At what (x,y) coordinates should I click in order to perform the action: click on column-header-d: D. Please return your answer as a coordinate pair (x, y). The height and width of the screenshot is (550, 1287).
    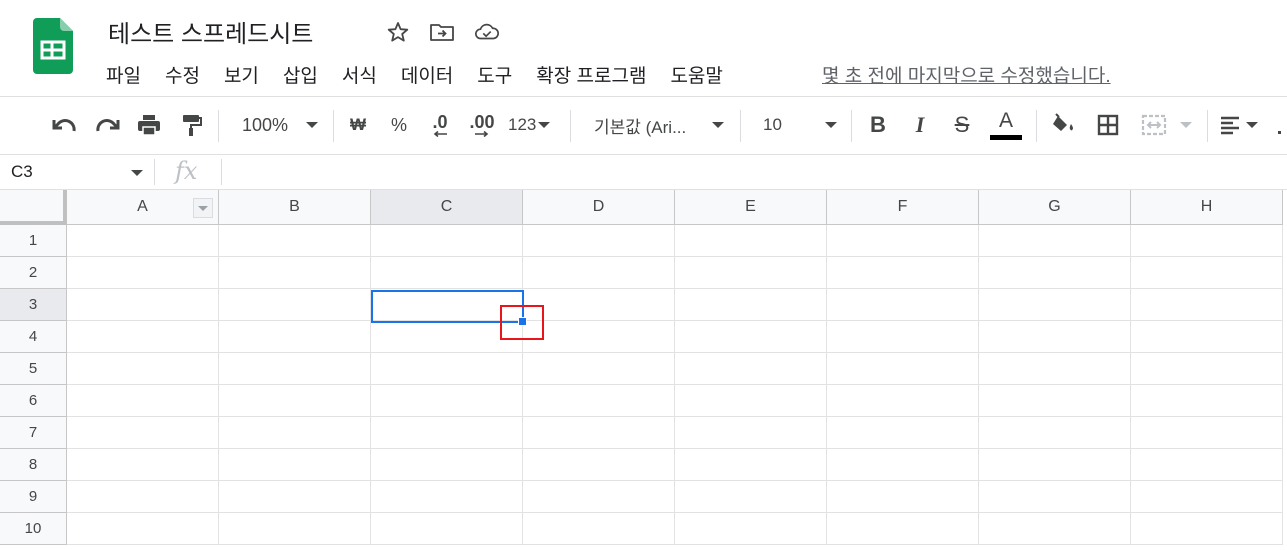
    Looking at the image, I should click on (599, 207).